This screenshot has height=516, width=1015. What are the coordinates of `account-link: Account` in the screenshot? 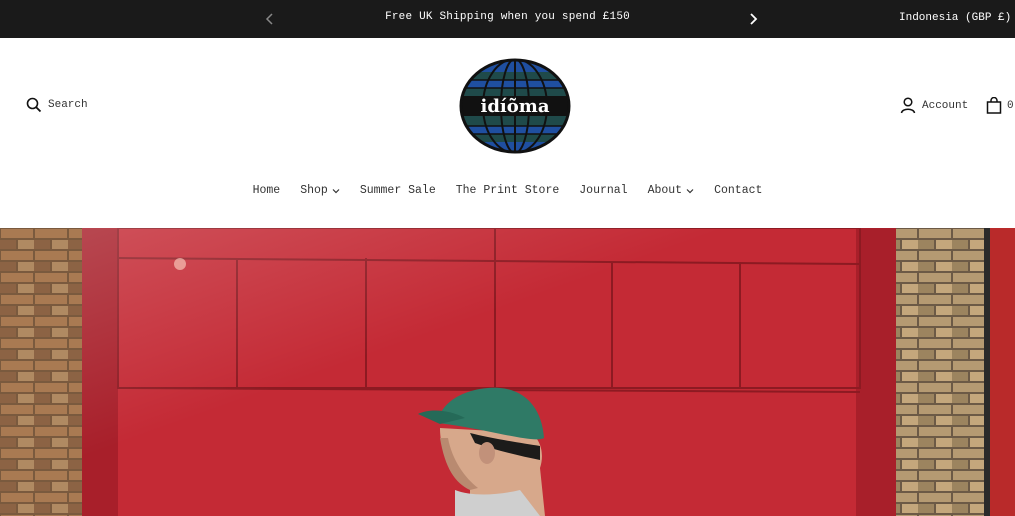 It's located at (934, 105).